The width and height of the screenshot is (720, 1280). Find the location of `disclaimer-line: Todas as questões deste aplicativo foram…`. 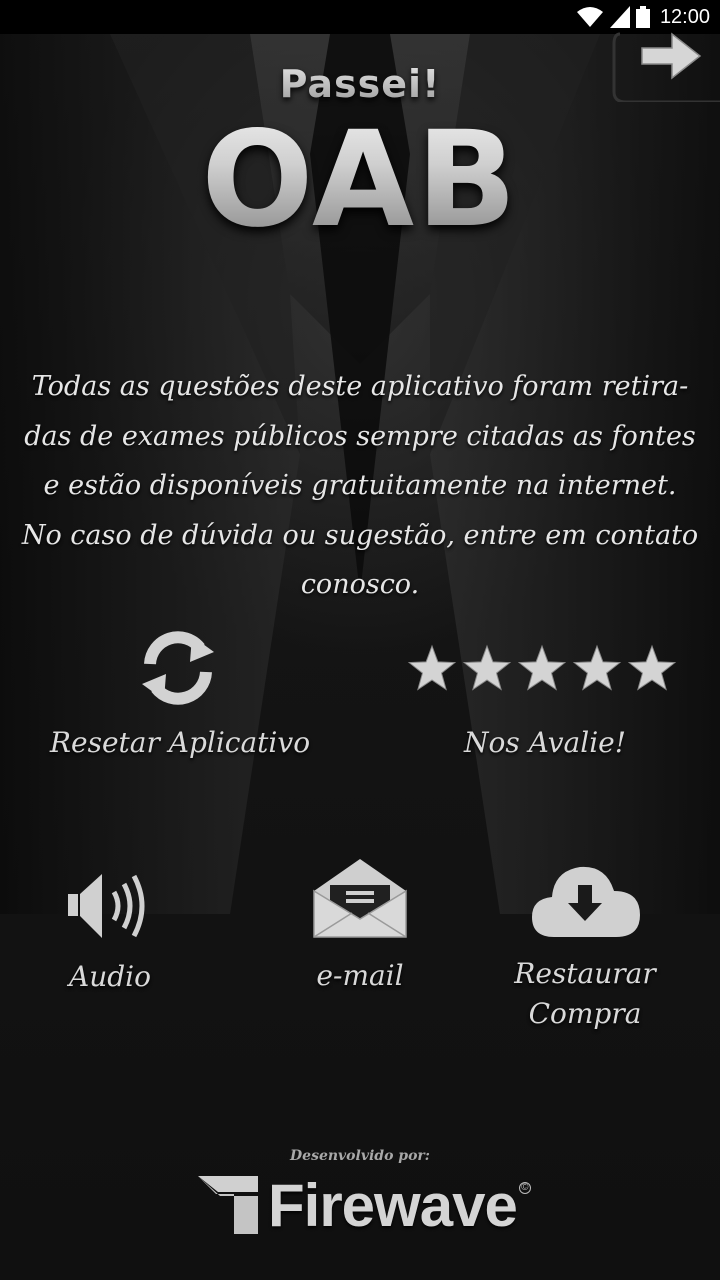

disclaimer-line: Todas as questões deste aplicativo foram… is located at coordinates (360, 386).